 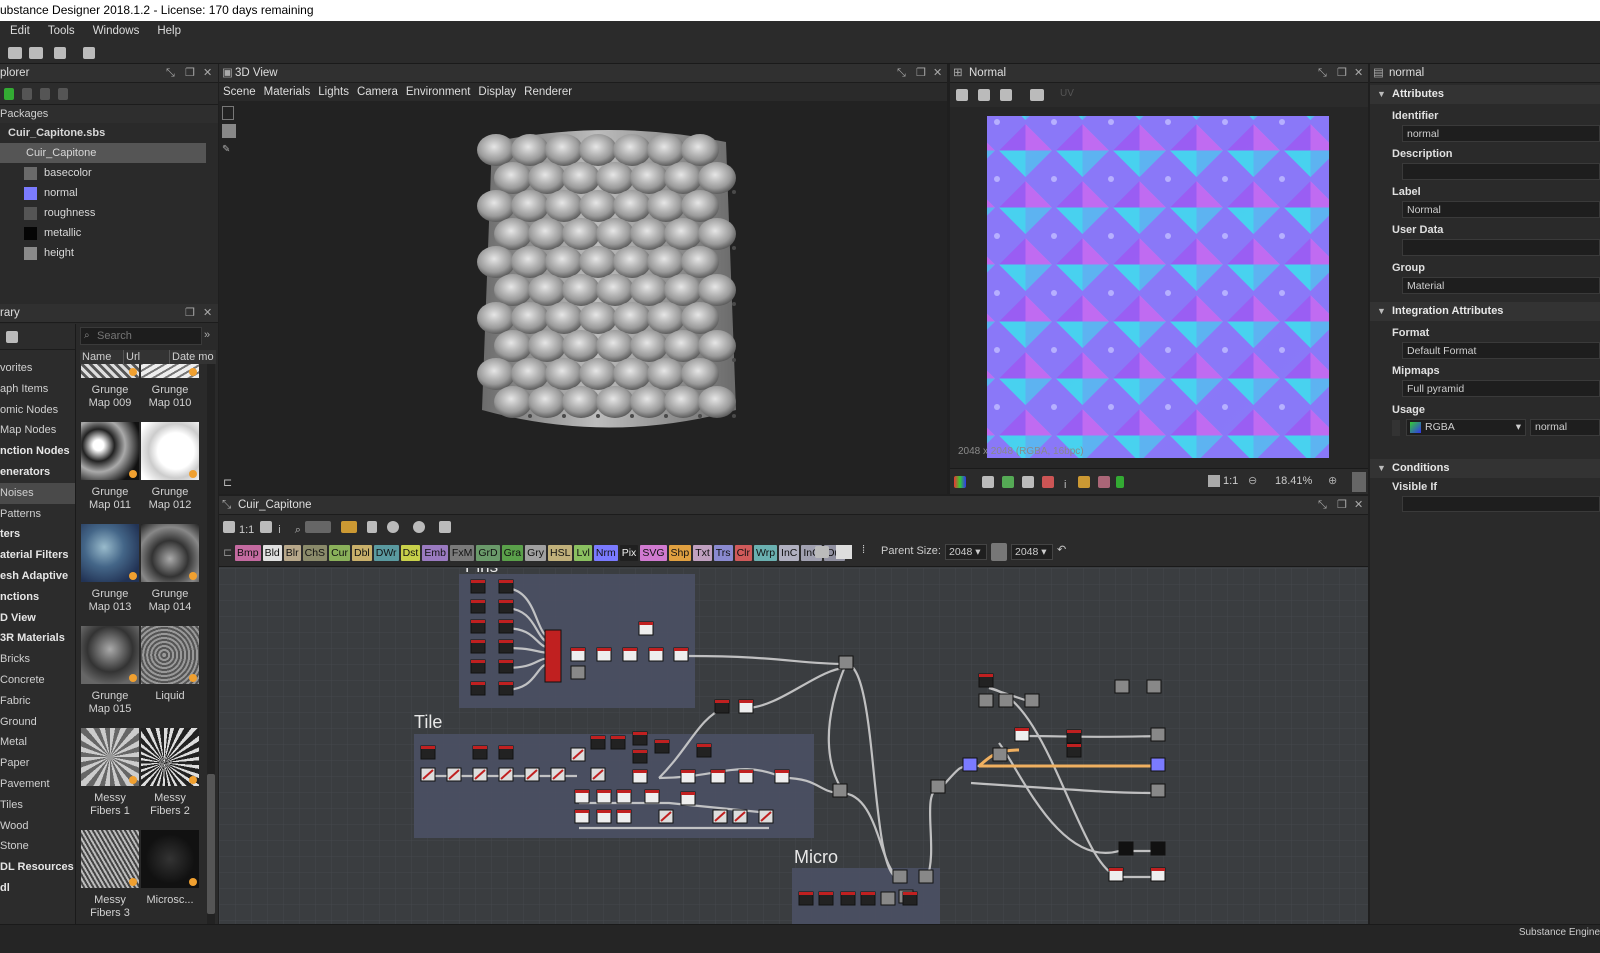 What do you see at coordinates (966, 552) in the screenshot?
I see `parent-size-select: 2048 ▾` at bounding box center [966, 552].